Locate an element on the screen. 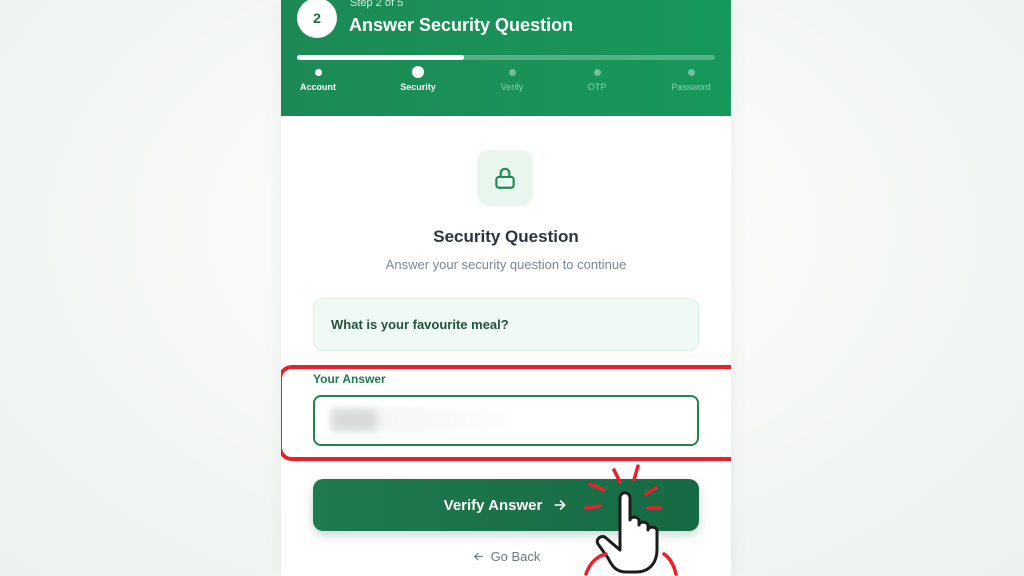 This screenshot has width=1024, height=576. step-verify: Verify is located at coordinates (512, 79).